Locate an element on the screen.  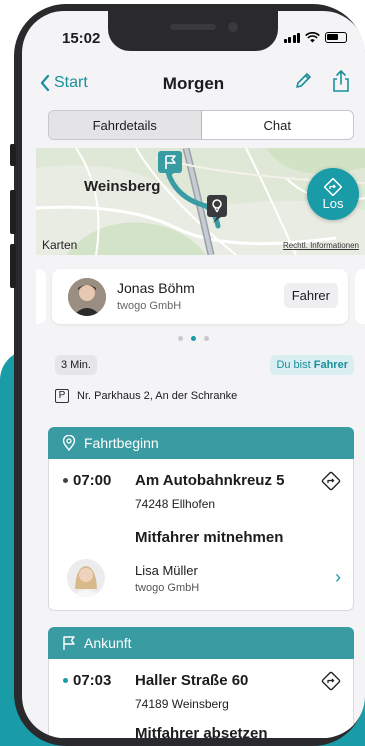
start-flag-marker is located at coordinates (170, 165).